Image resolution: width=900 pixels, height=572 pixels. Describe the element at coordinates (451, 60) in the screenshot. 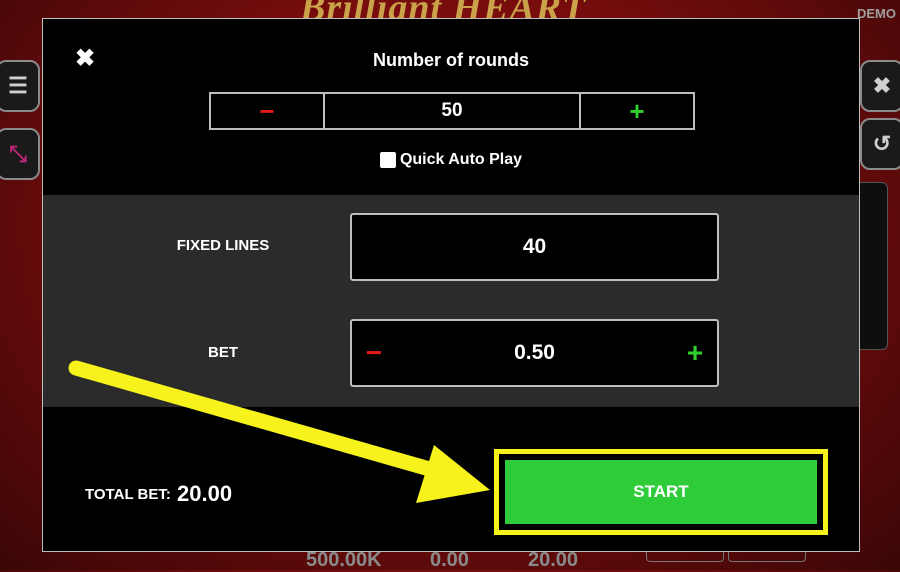

I see `rounds-title: Number of rounds` at that location.